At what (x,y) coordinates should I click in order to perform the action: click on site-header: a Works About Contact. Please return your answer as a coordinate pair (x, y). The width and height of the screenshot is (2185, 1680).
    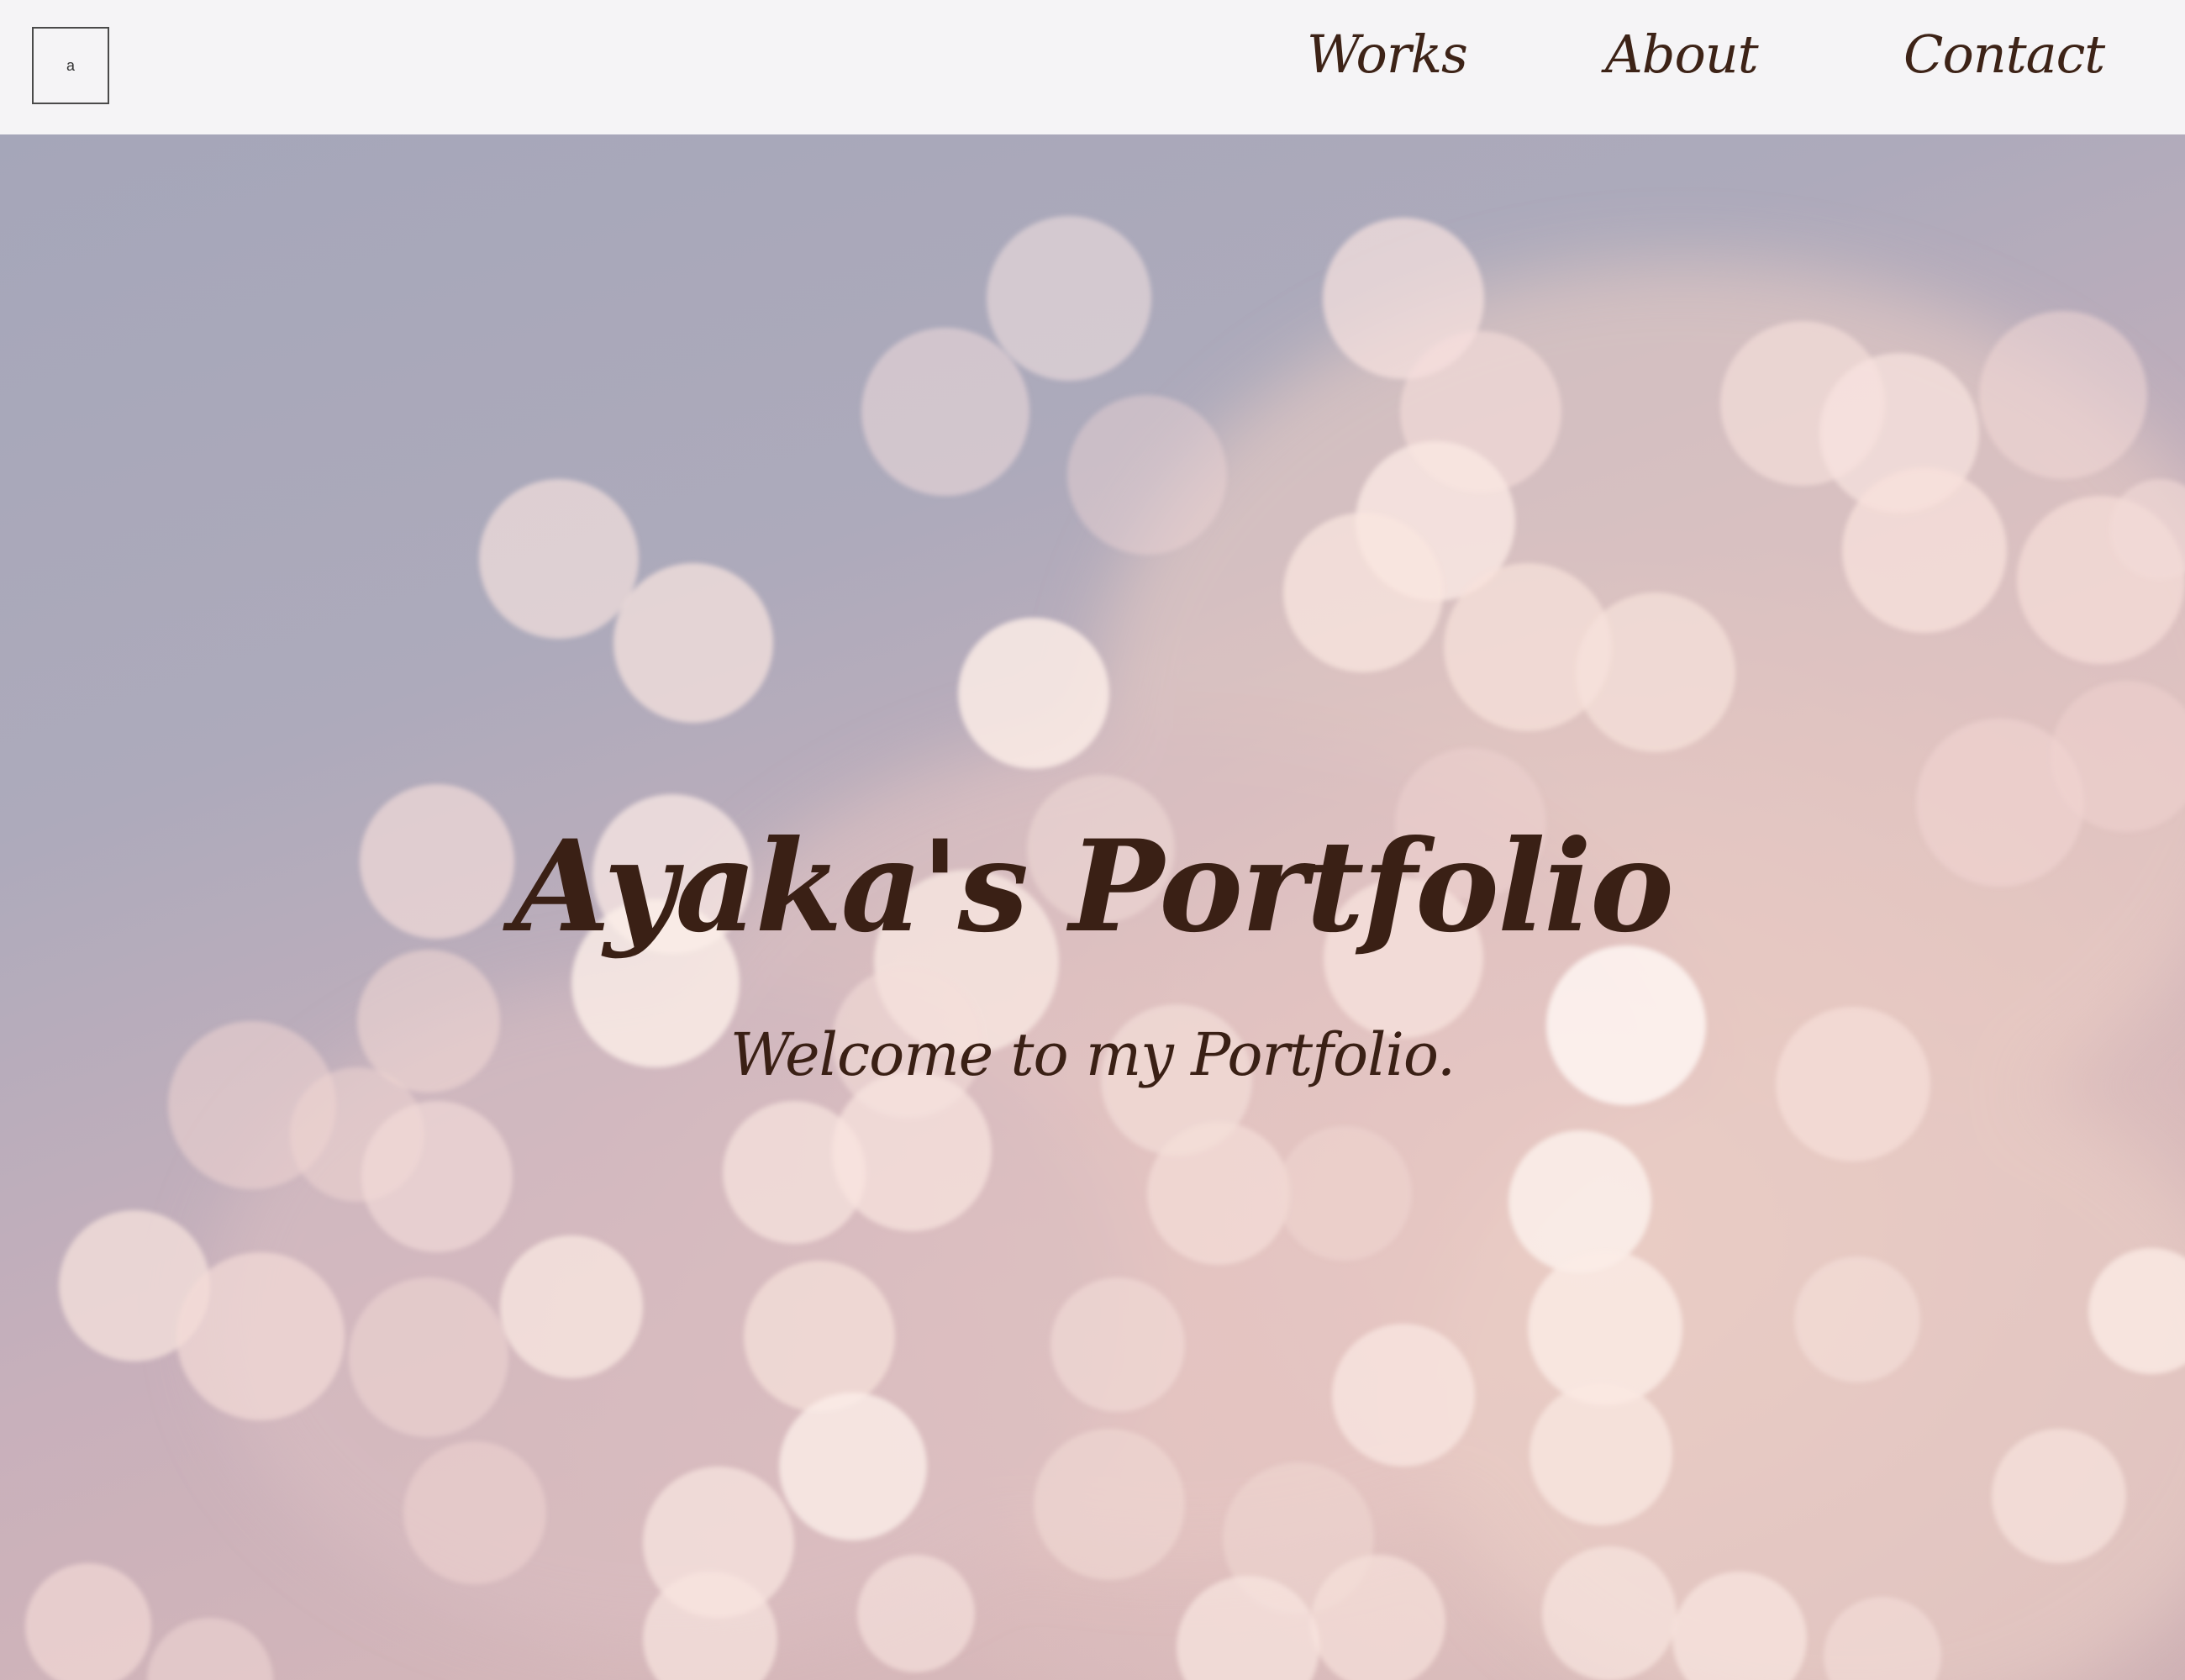
    Looking at the image, I should click on (1092, 67).